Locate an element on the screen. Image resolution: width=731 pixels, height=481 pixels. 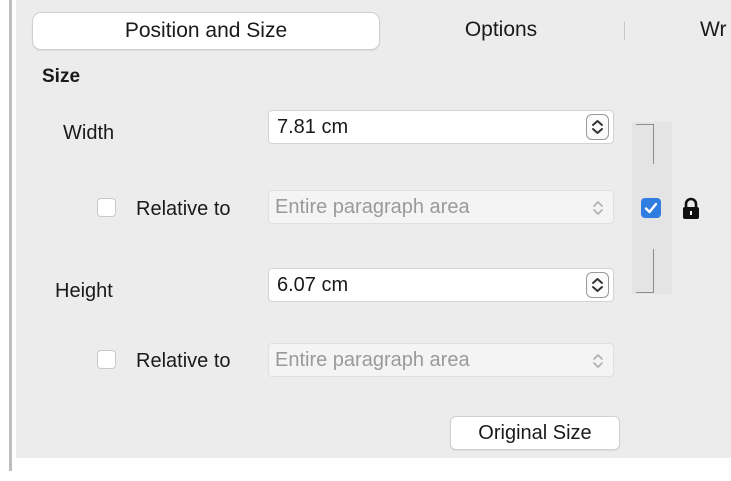
height-relative-checkbox is located at coordinates (106, 359).